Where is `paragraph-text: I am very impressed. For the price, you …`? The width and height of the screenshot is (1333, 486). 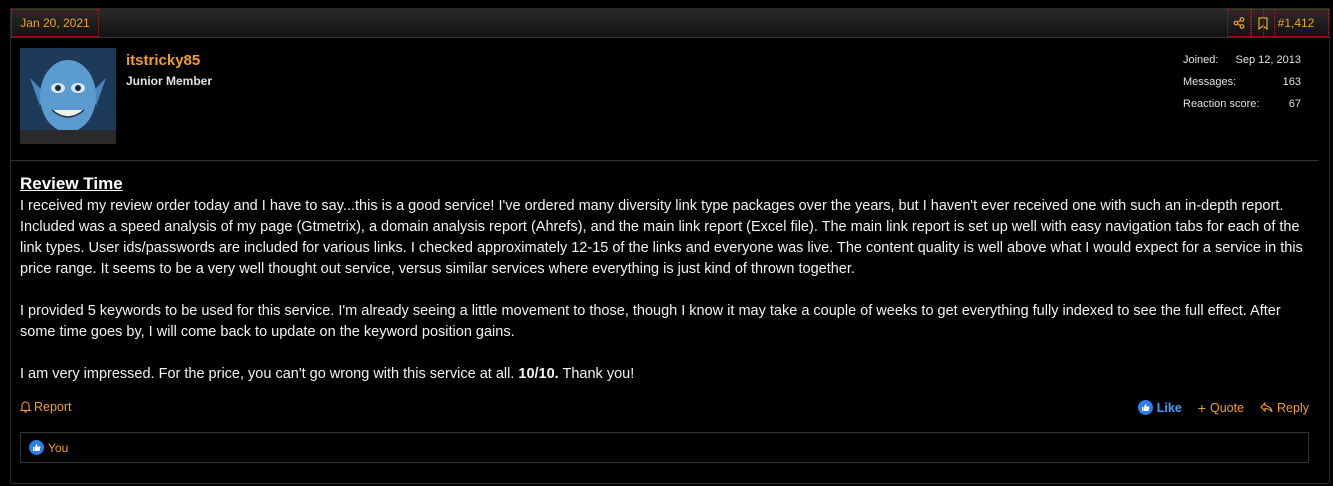
paragraph-text: I am very impressed. For the price, you … is located at coordinates (269, 374).